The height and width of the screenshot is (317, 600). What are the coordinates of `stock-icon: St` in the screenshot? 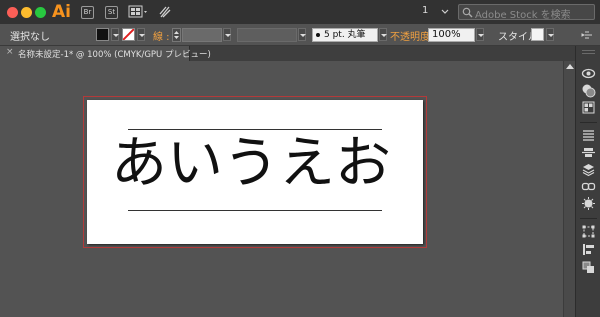 It's located at (111, 12).